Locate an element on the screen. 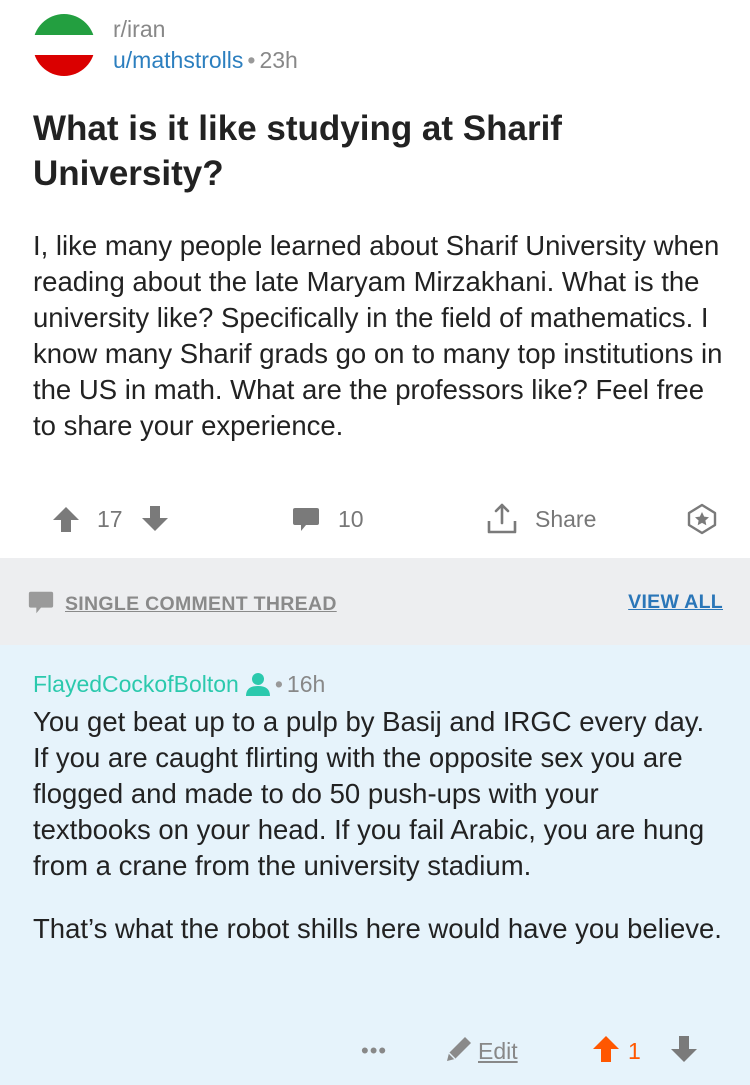 The height and width of the screenshot is (1085, 750). subreddit-flag-icon is located at coordinates (64, 45).